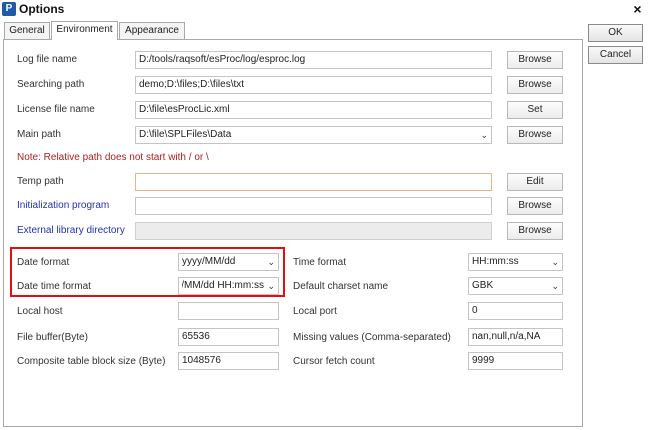 The height and width of the screenshot is (430, 650). I want to click on composite-block-size-input: 1048576, so click(228, 361).